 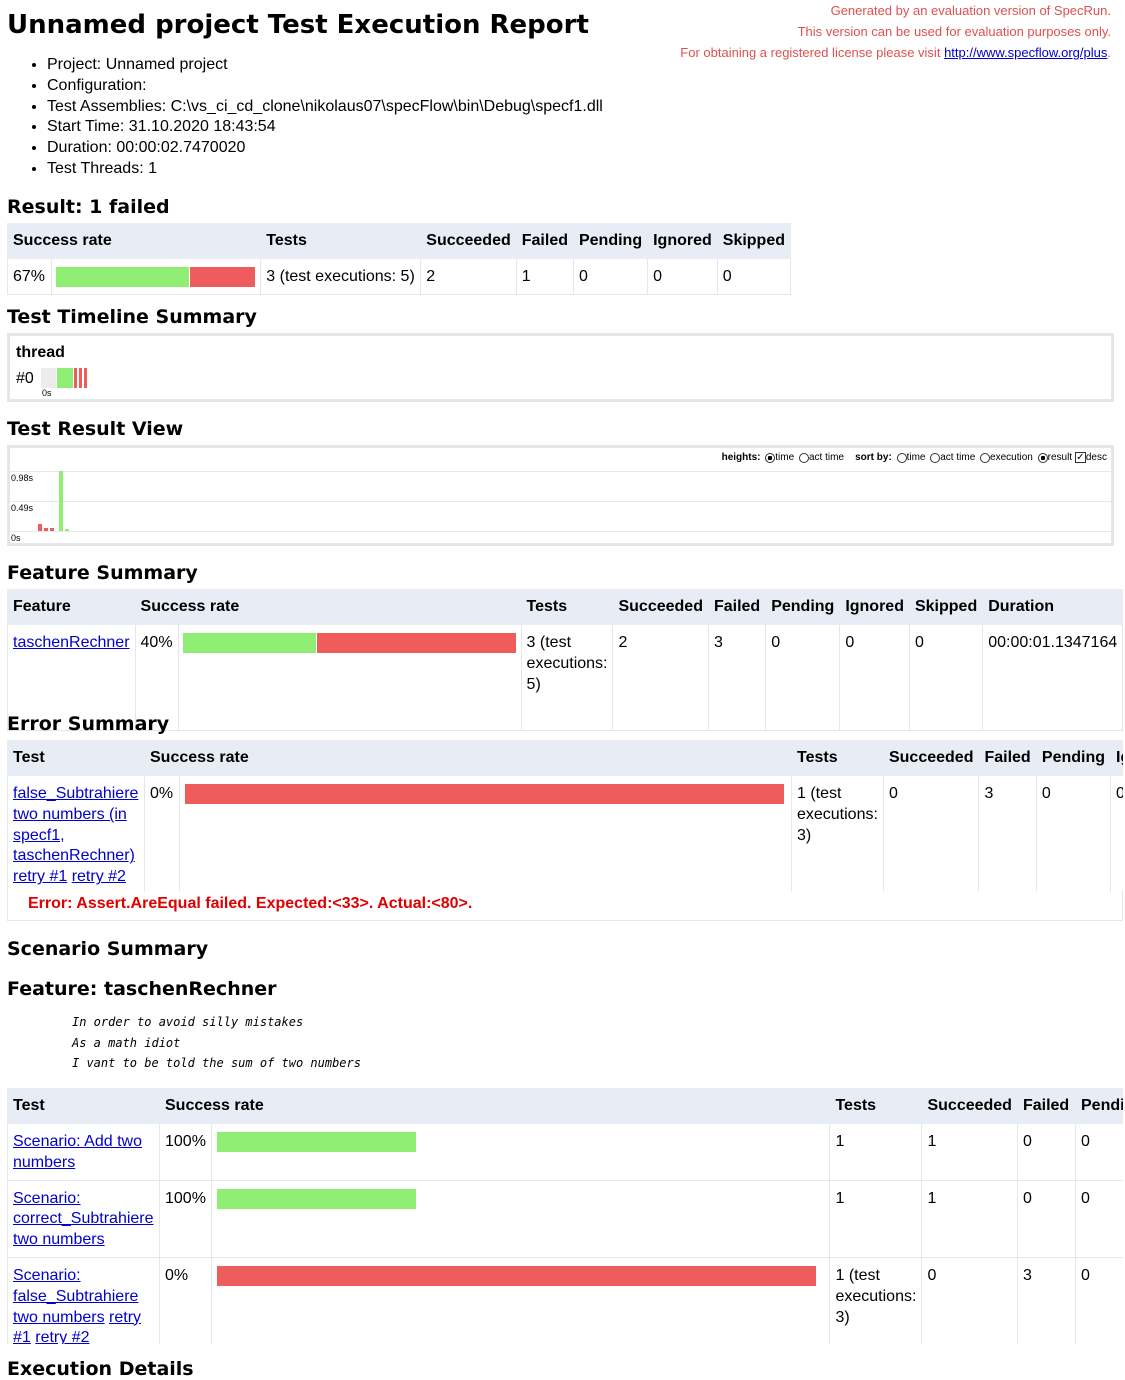 I want to click on y-tick-0: 0s, so click(x=16, y=538).